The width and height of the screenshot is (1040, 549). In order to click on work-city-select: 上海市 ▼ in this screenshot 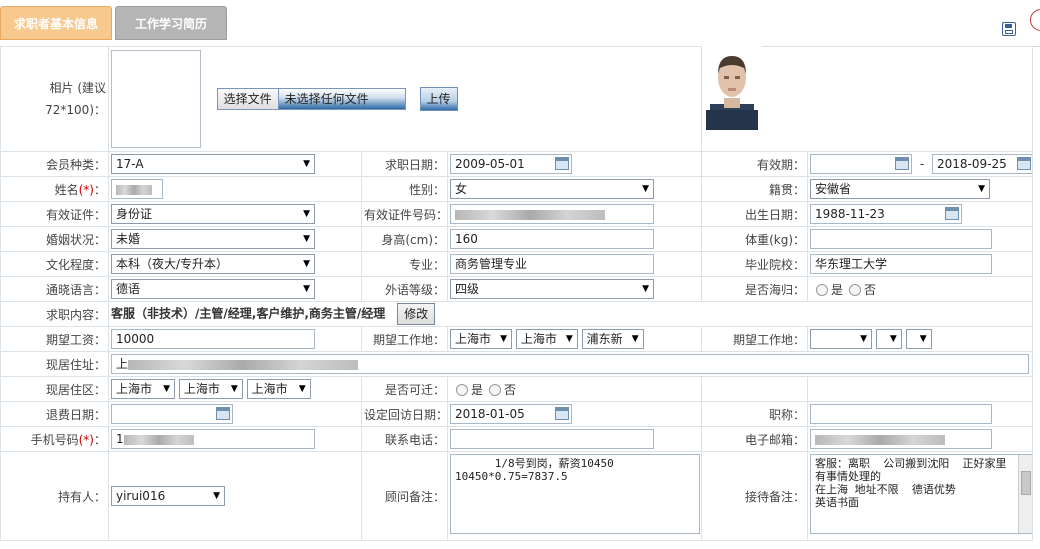, I will do `click(546, 339)`.